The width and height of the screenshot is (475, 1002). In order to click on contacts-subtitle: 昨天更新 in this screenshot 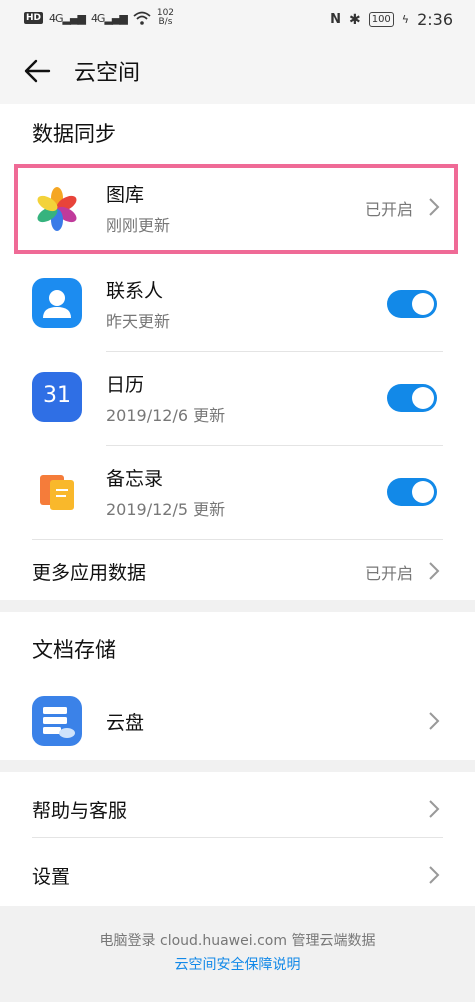, I will do `click(138, 321)`.